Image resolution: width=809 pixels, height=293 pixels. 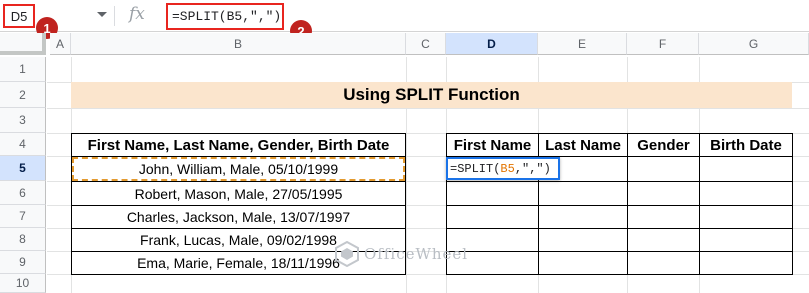 What do you see at coordinates (347, 254) in the screenshot?
I see `watermark-logo-icon` at bounding box center [347, 254].